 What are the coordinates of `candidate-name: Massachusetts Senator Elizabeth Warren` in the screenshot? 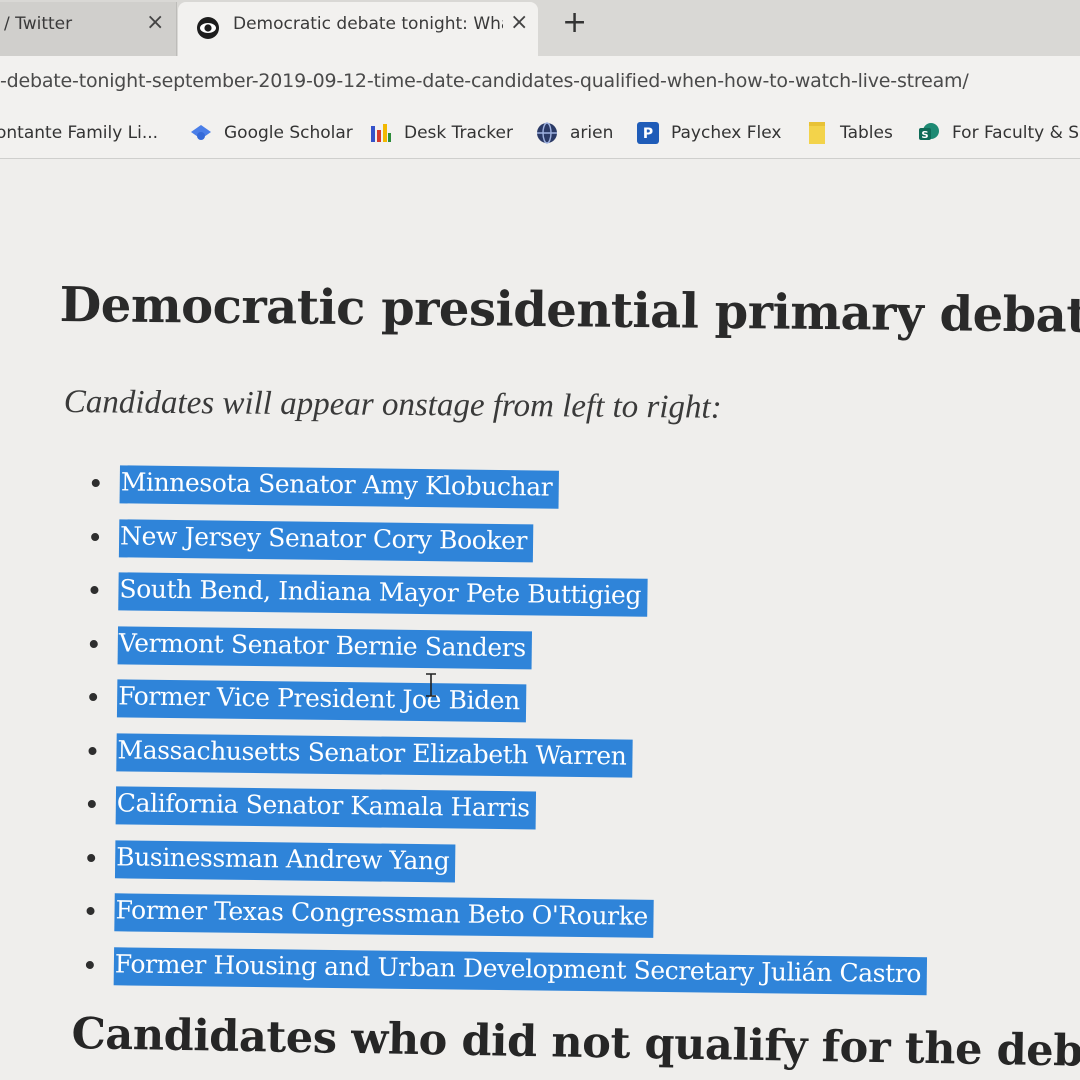 It's located at (374, 755).